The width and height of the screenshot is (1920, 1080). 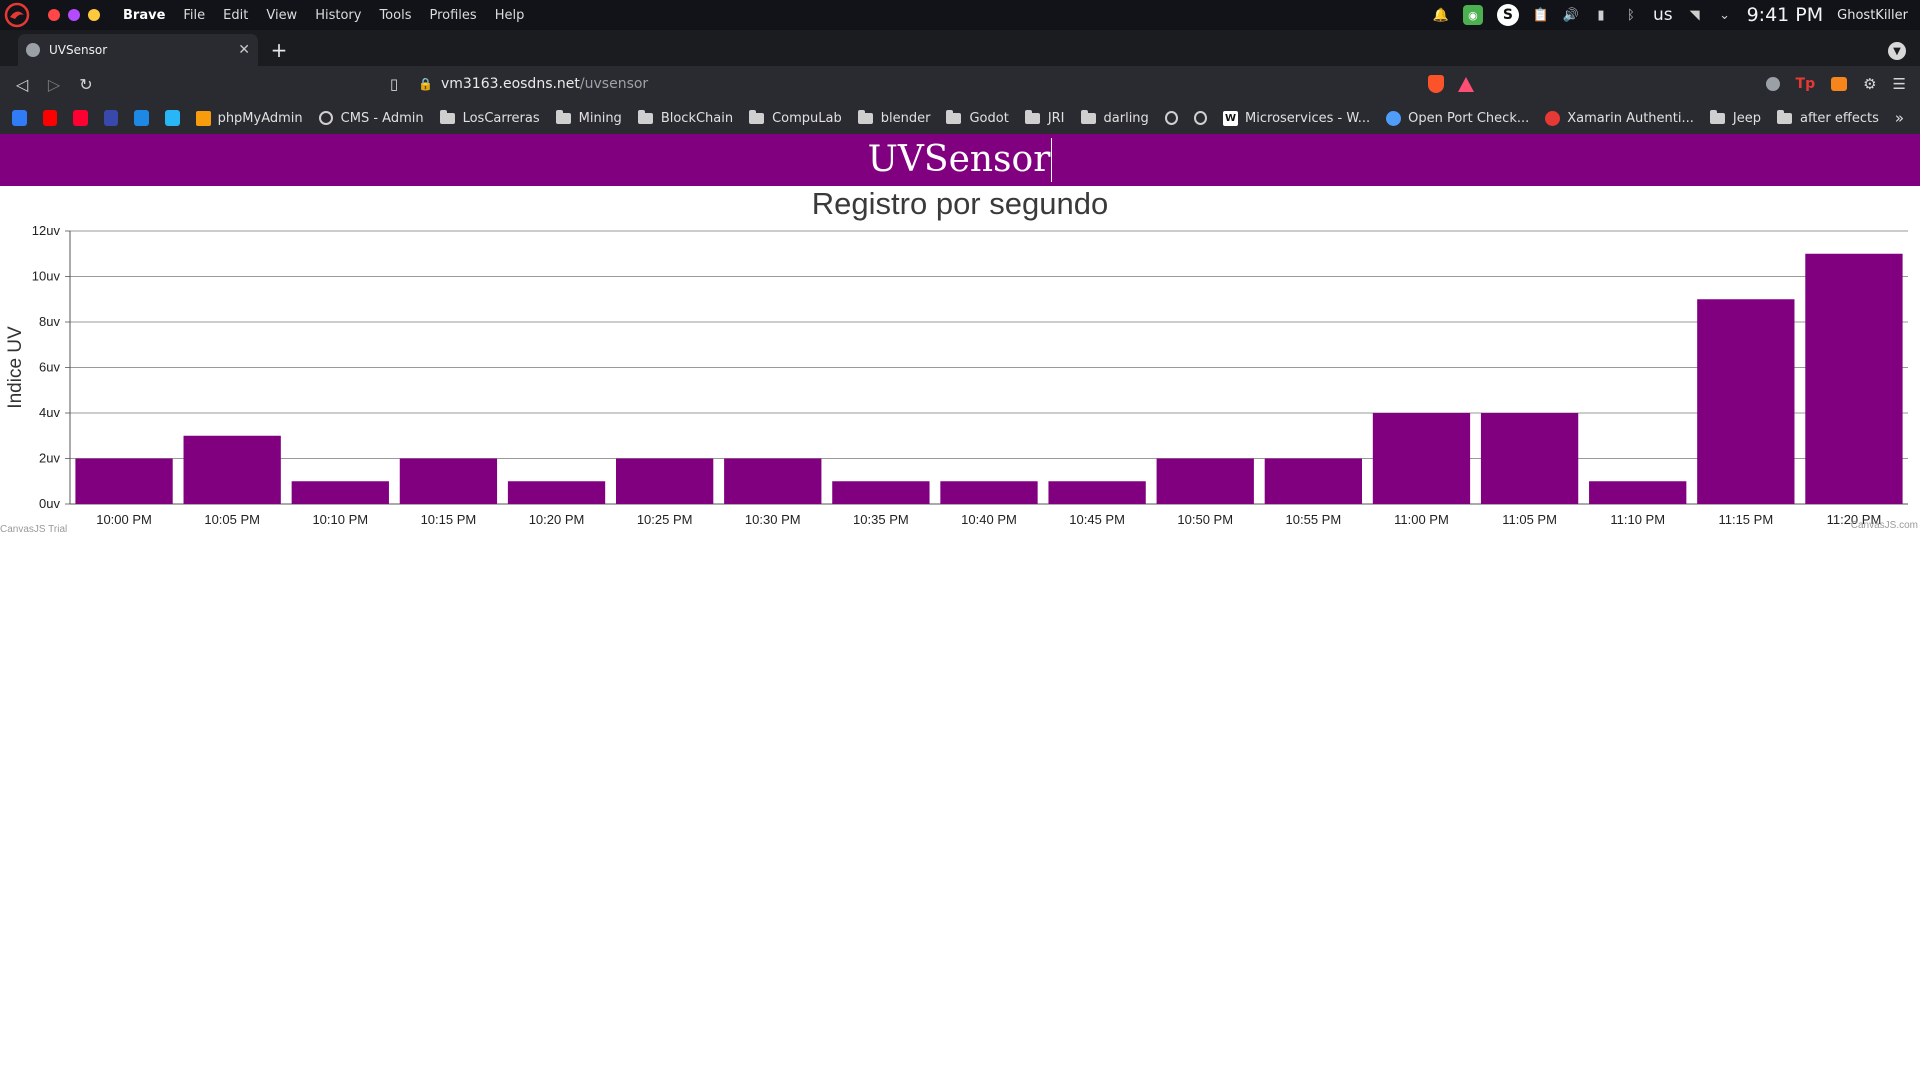 I want to click on notification-bell-icon: 🔔, so click(x=1441, y=15).